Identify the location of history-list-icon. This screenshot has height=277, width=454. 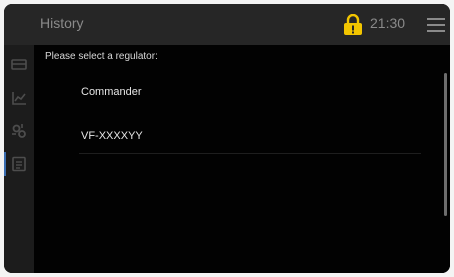
(19, 164).